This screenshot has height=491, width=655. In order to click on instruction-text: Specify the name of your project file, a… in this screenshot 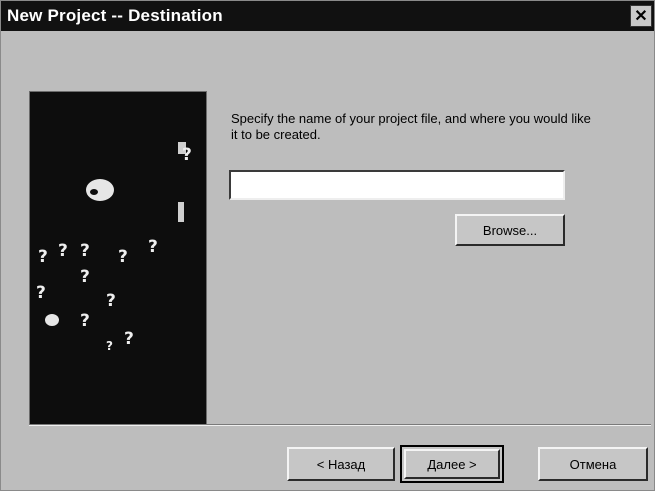, I will do `click(411, 126)`.